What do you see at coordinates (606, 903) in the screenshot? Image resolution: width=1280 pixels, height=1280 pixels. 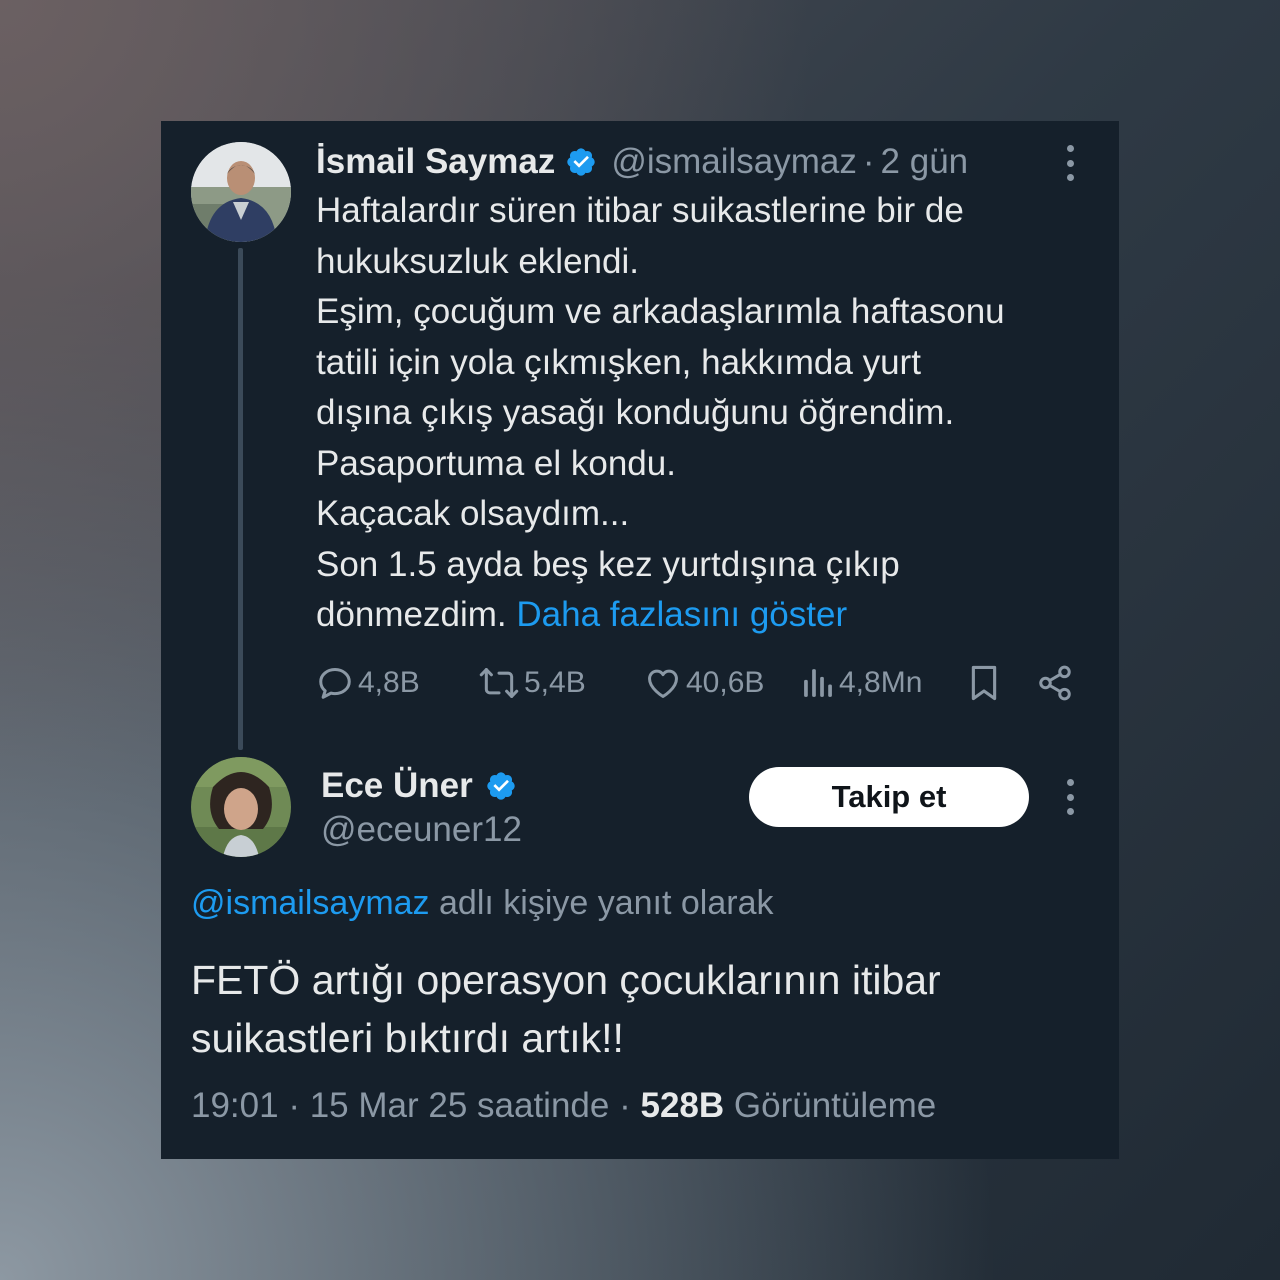 I see `replying-to-text: adlı kişiye yanıt olarak` at bounding box center [606, 903].